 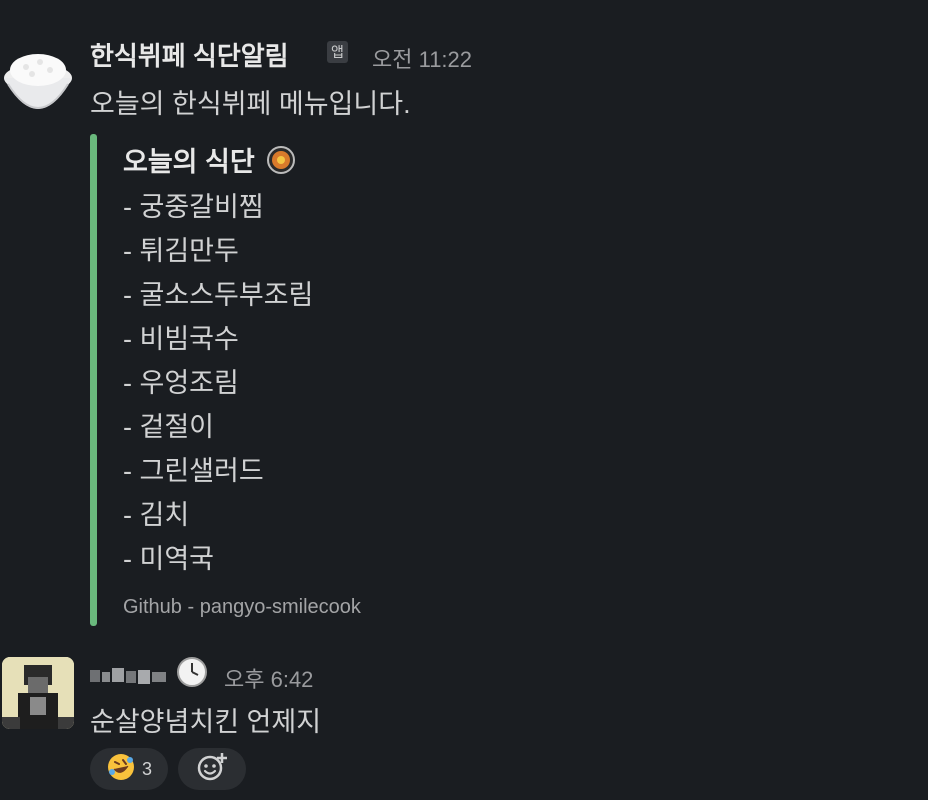 I want to click on app-badge: 앱, so click(x=337, y=52).